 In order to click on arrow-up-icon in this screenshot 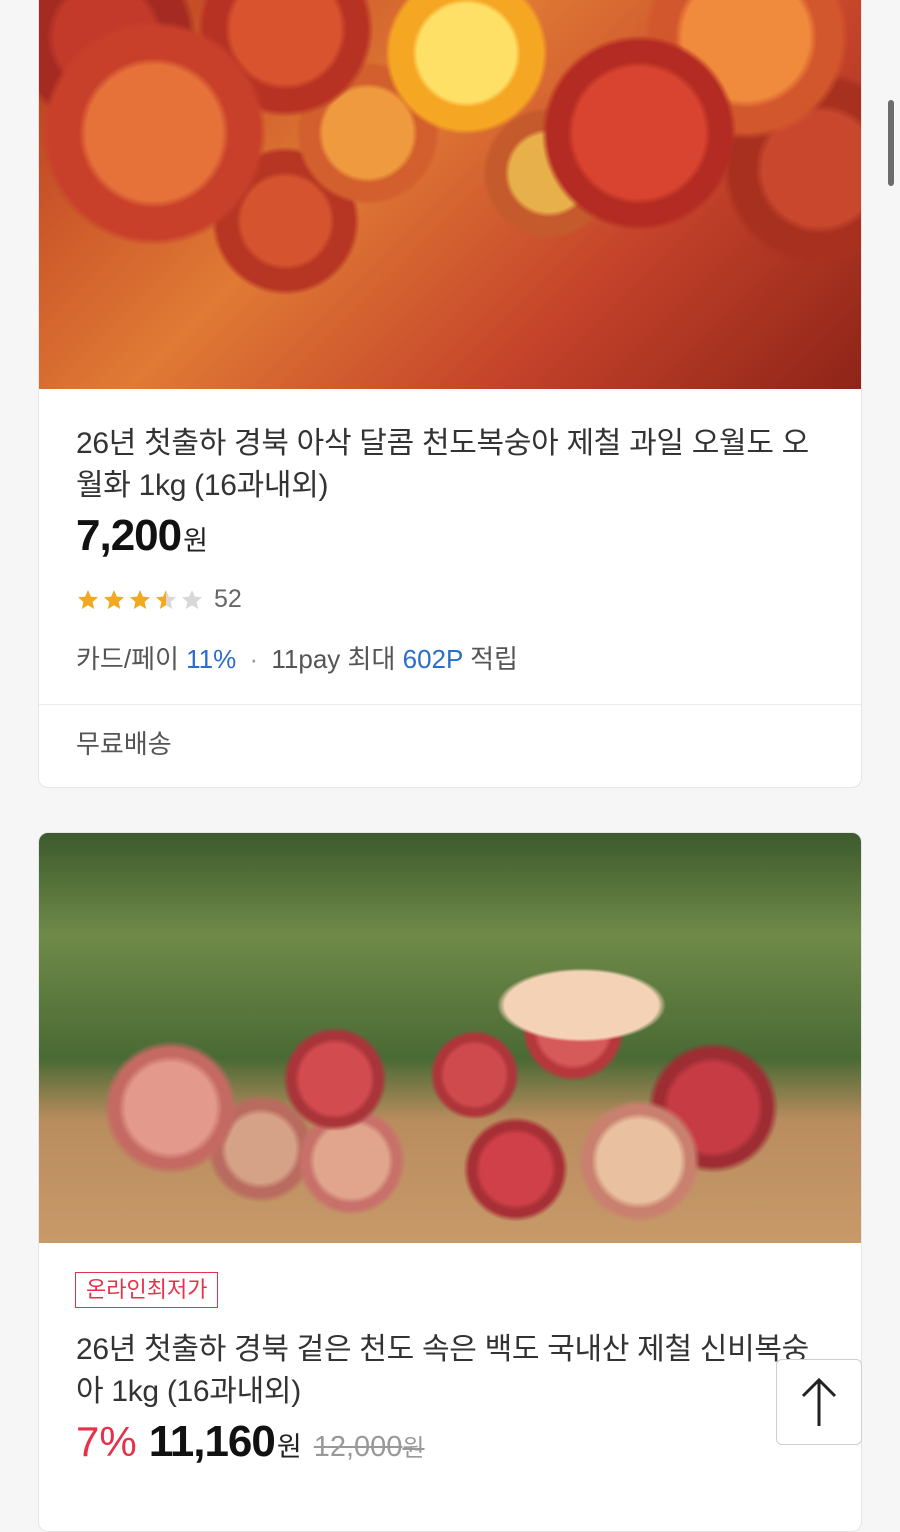, I will do `click(819, 1401)`.